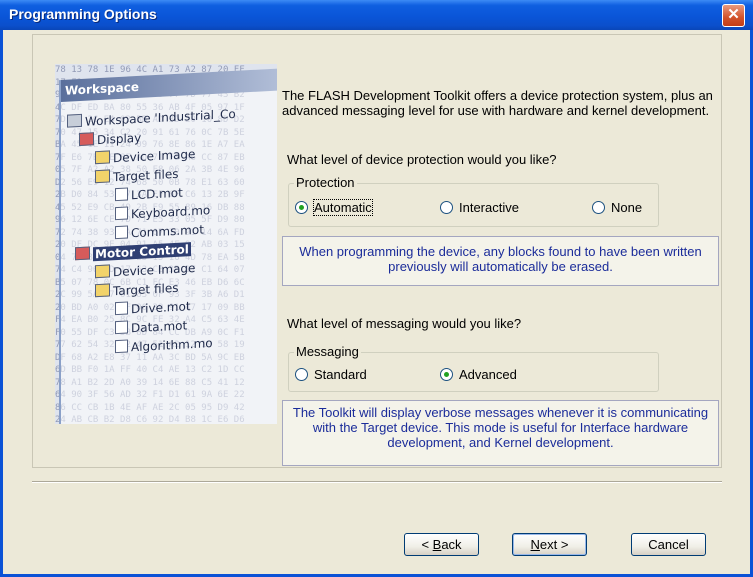 Image resolution: width=753 pixels, height=577 pixels. I want to click on close-icon: ✕, so click(733, 15).